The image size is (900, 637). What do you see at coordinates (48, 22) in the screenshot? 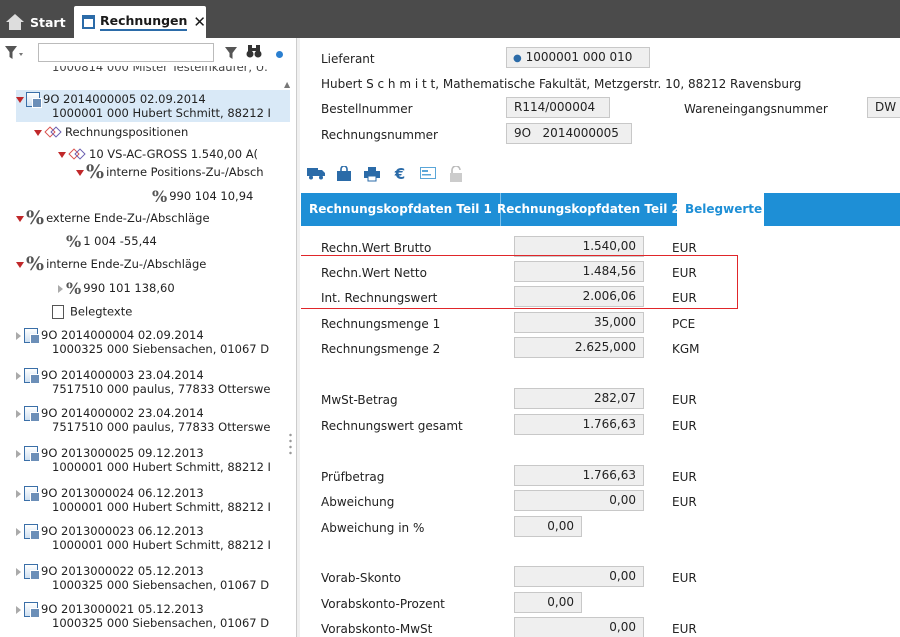
I see `tab-start-label: Start` at bounding box center [48, 22].